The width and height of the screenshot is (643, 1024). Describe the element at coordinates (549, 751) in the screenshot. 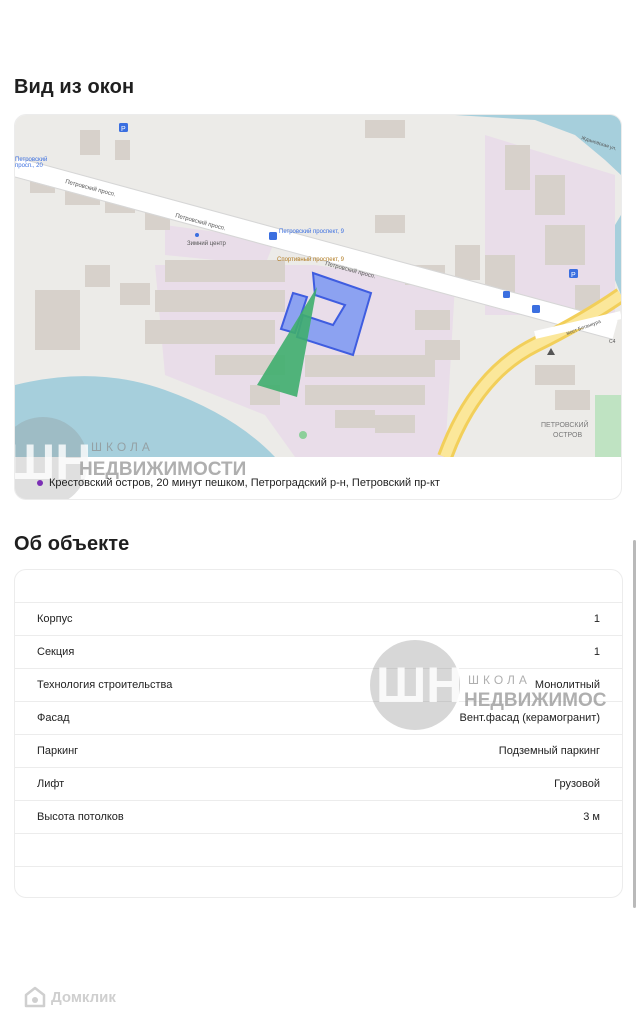

I see `fact-value: Подземный паркинг` at that location.